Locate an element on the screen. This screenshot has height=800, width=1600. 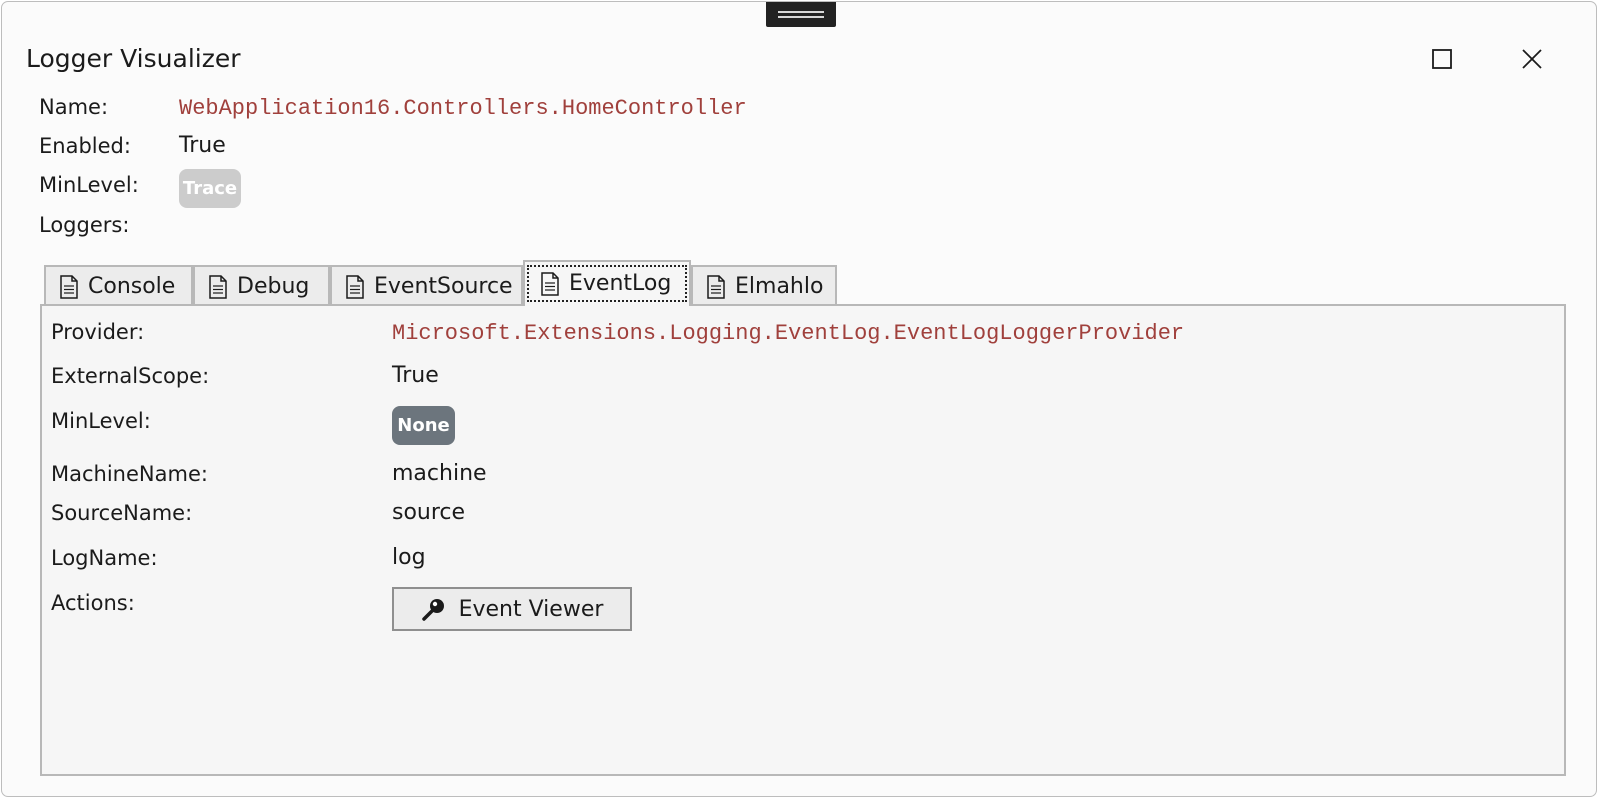
minlevel-label: MinLevel: is located at coordinates (89, 185).